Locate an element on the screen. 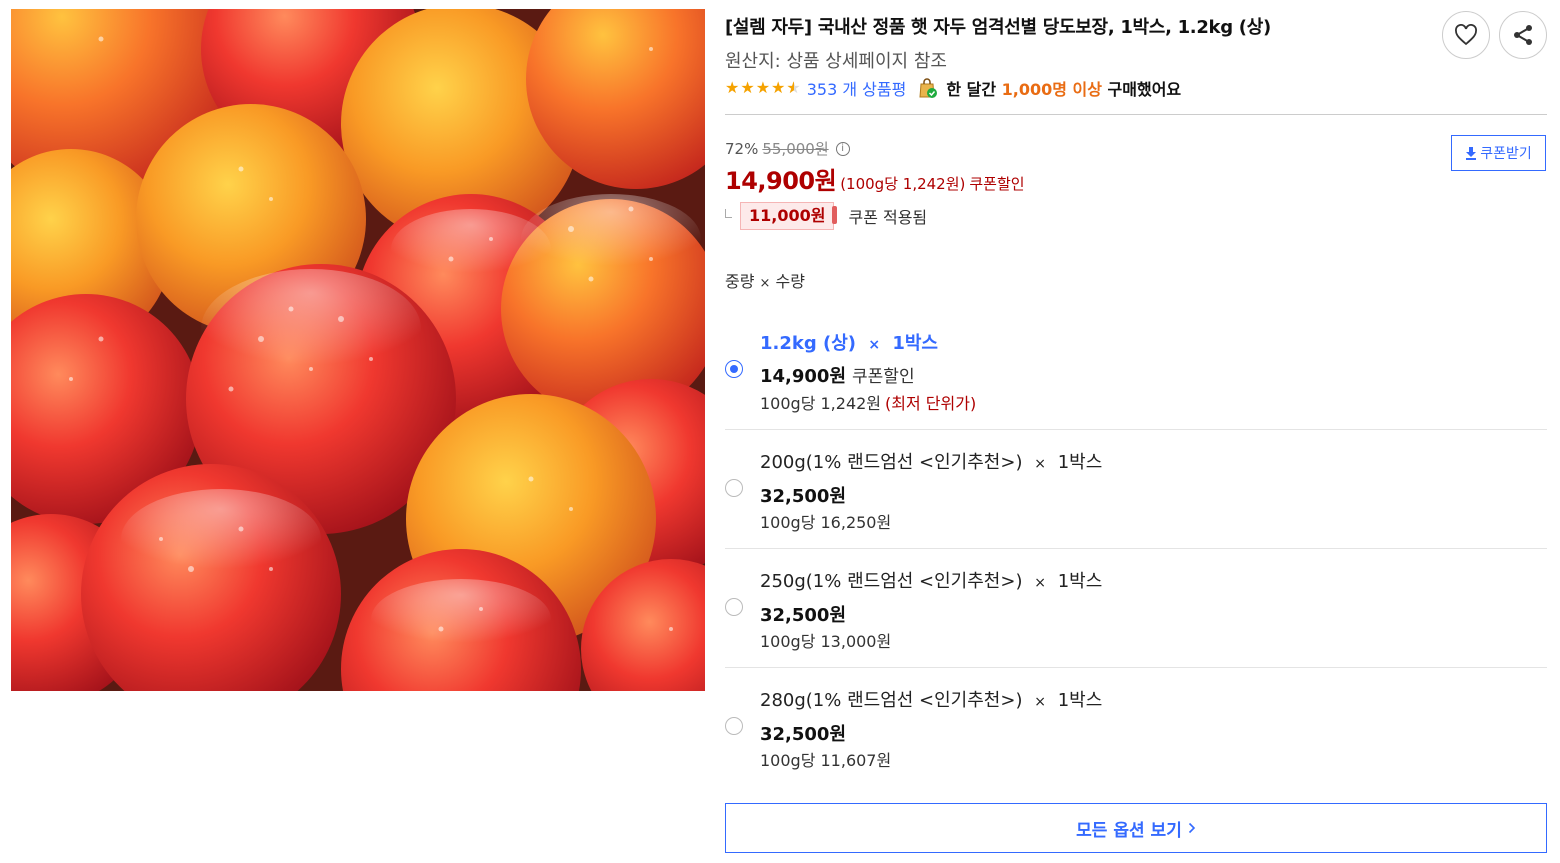 Image resolution: width=1560 pixels, height=863 pixels. favorite-button is located at coordinates (1466, 35).